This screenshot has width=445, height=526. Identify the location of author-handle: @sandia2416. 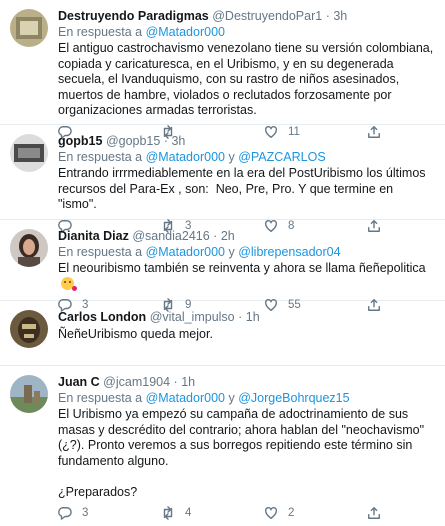
(170, 236).